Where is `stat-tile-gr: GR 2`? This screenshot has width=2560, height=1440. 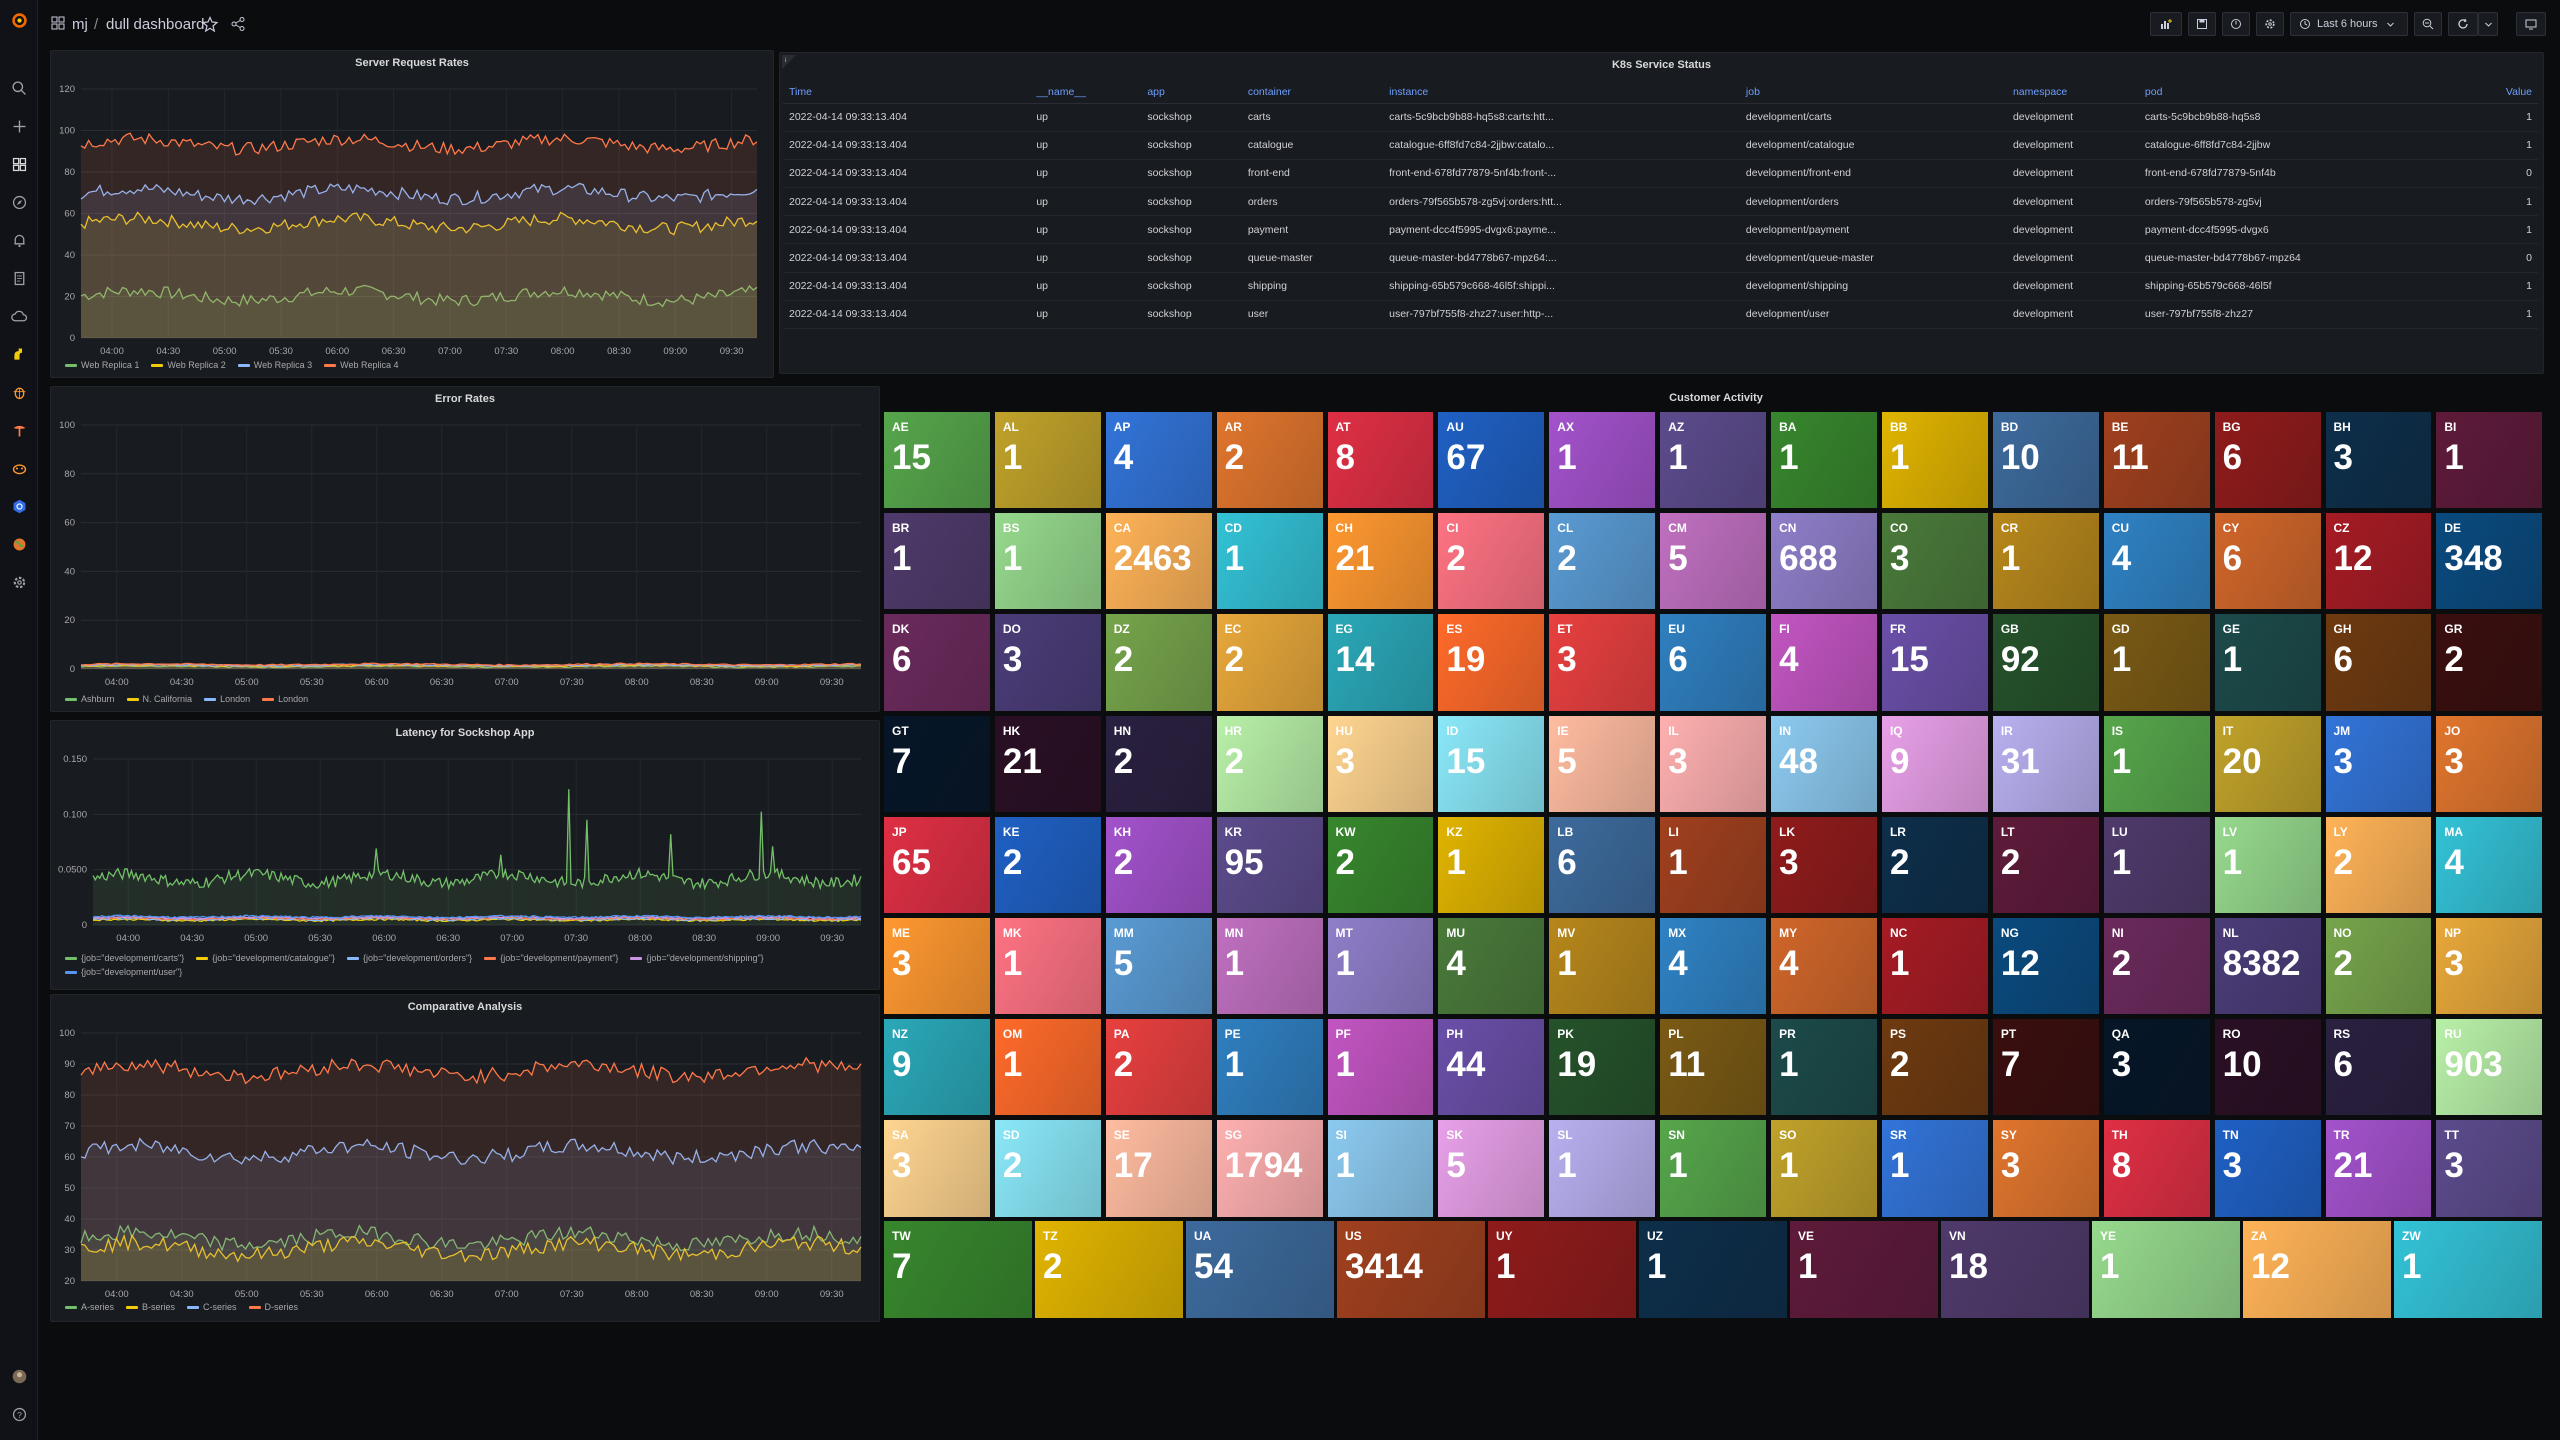
stat-tile-gr: GR 2 is located at coordinates (2489, 662).